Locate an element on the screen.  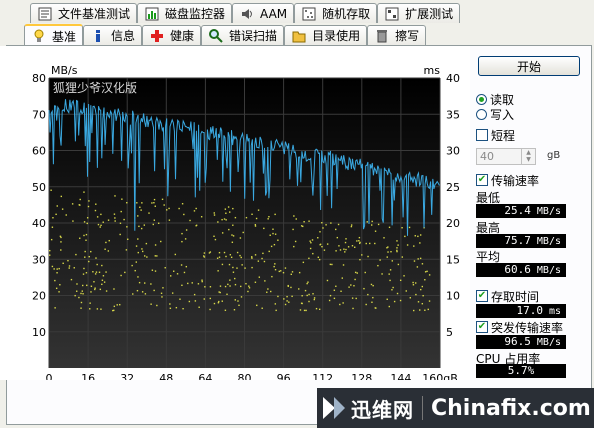
write-label: 写入 is located at coordinates (502, 114).